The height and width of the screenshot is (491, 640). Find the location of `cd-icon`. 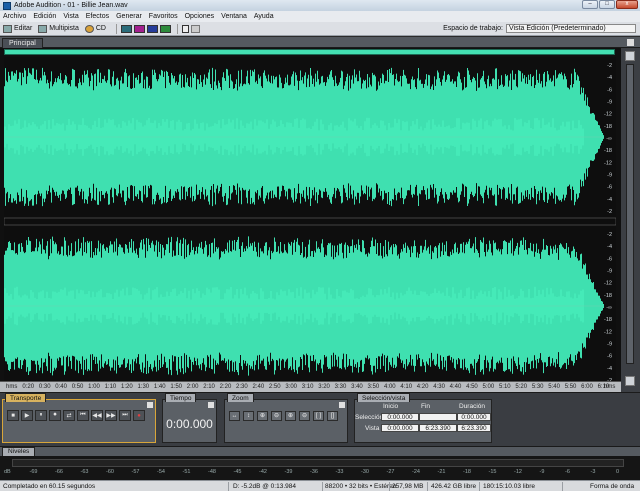

cd-icon is located at coordinates (89, 28).